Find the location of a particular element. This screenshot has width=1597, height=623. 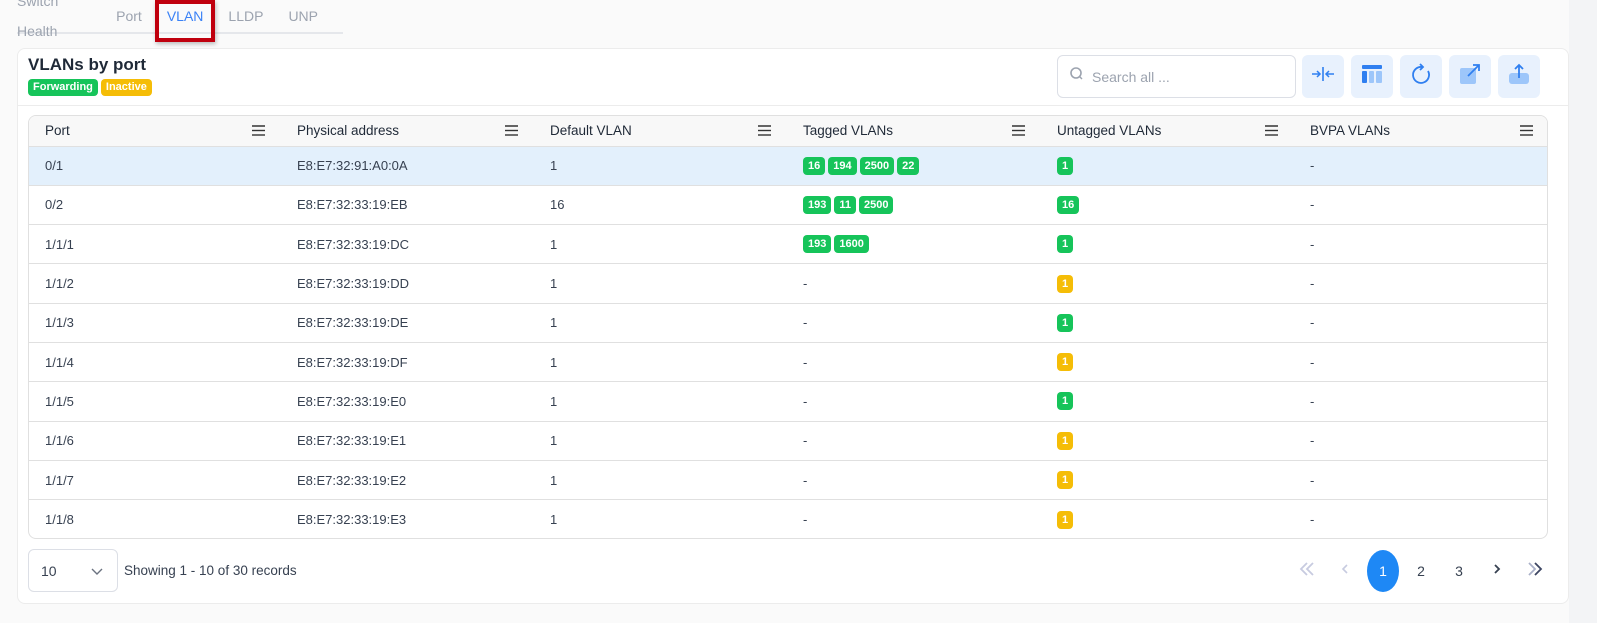

collapse-columns-button is located at coordinates (1323, 76).